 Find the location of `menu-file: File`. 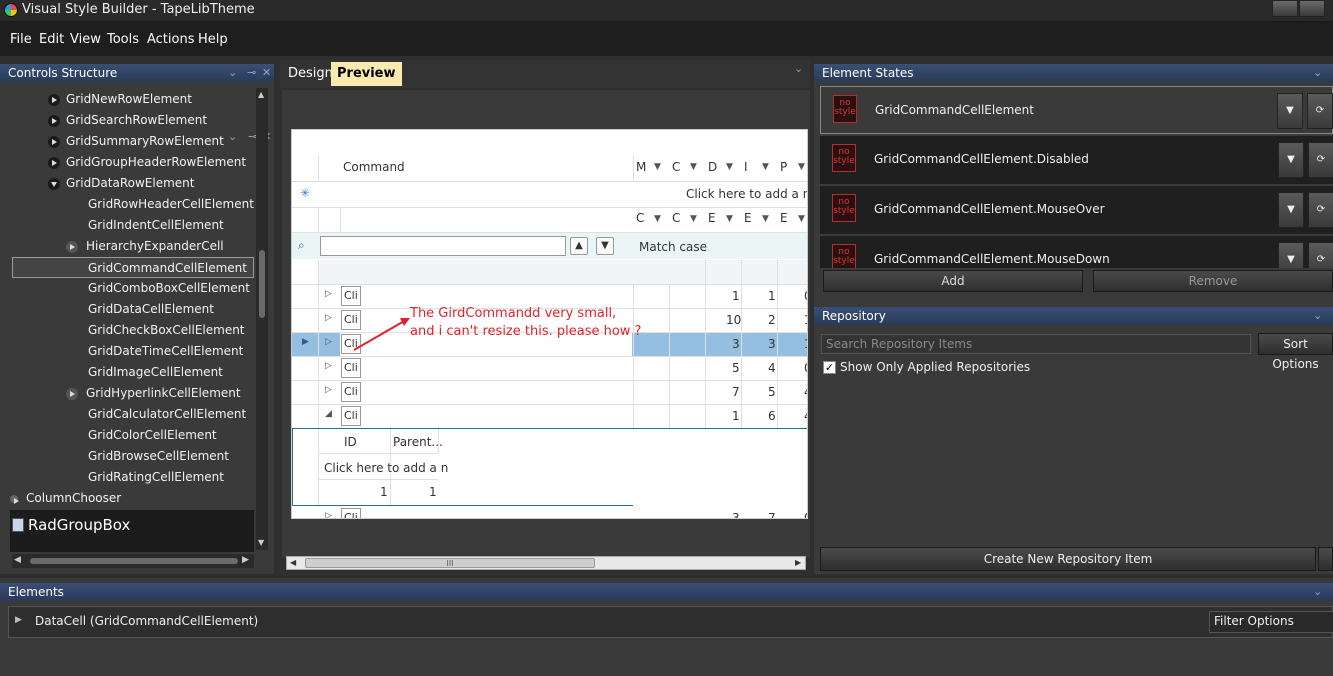

menu-file: File is located at coordinates (21, 39).